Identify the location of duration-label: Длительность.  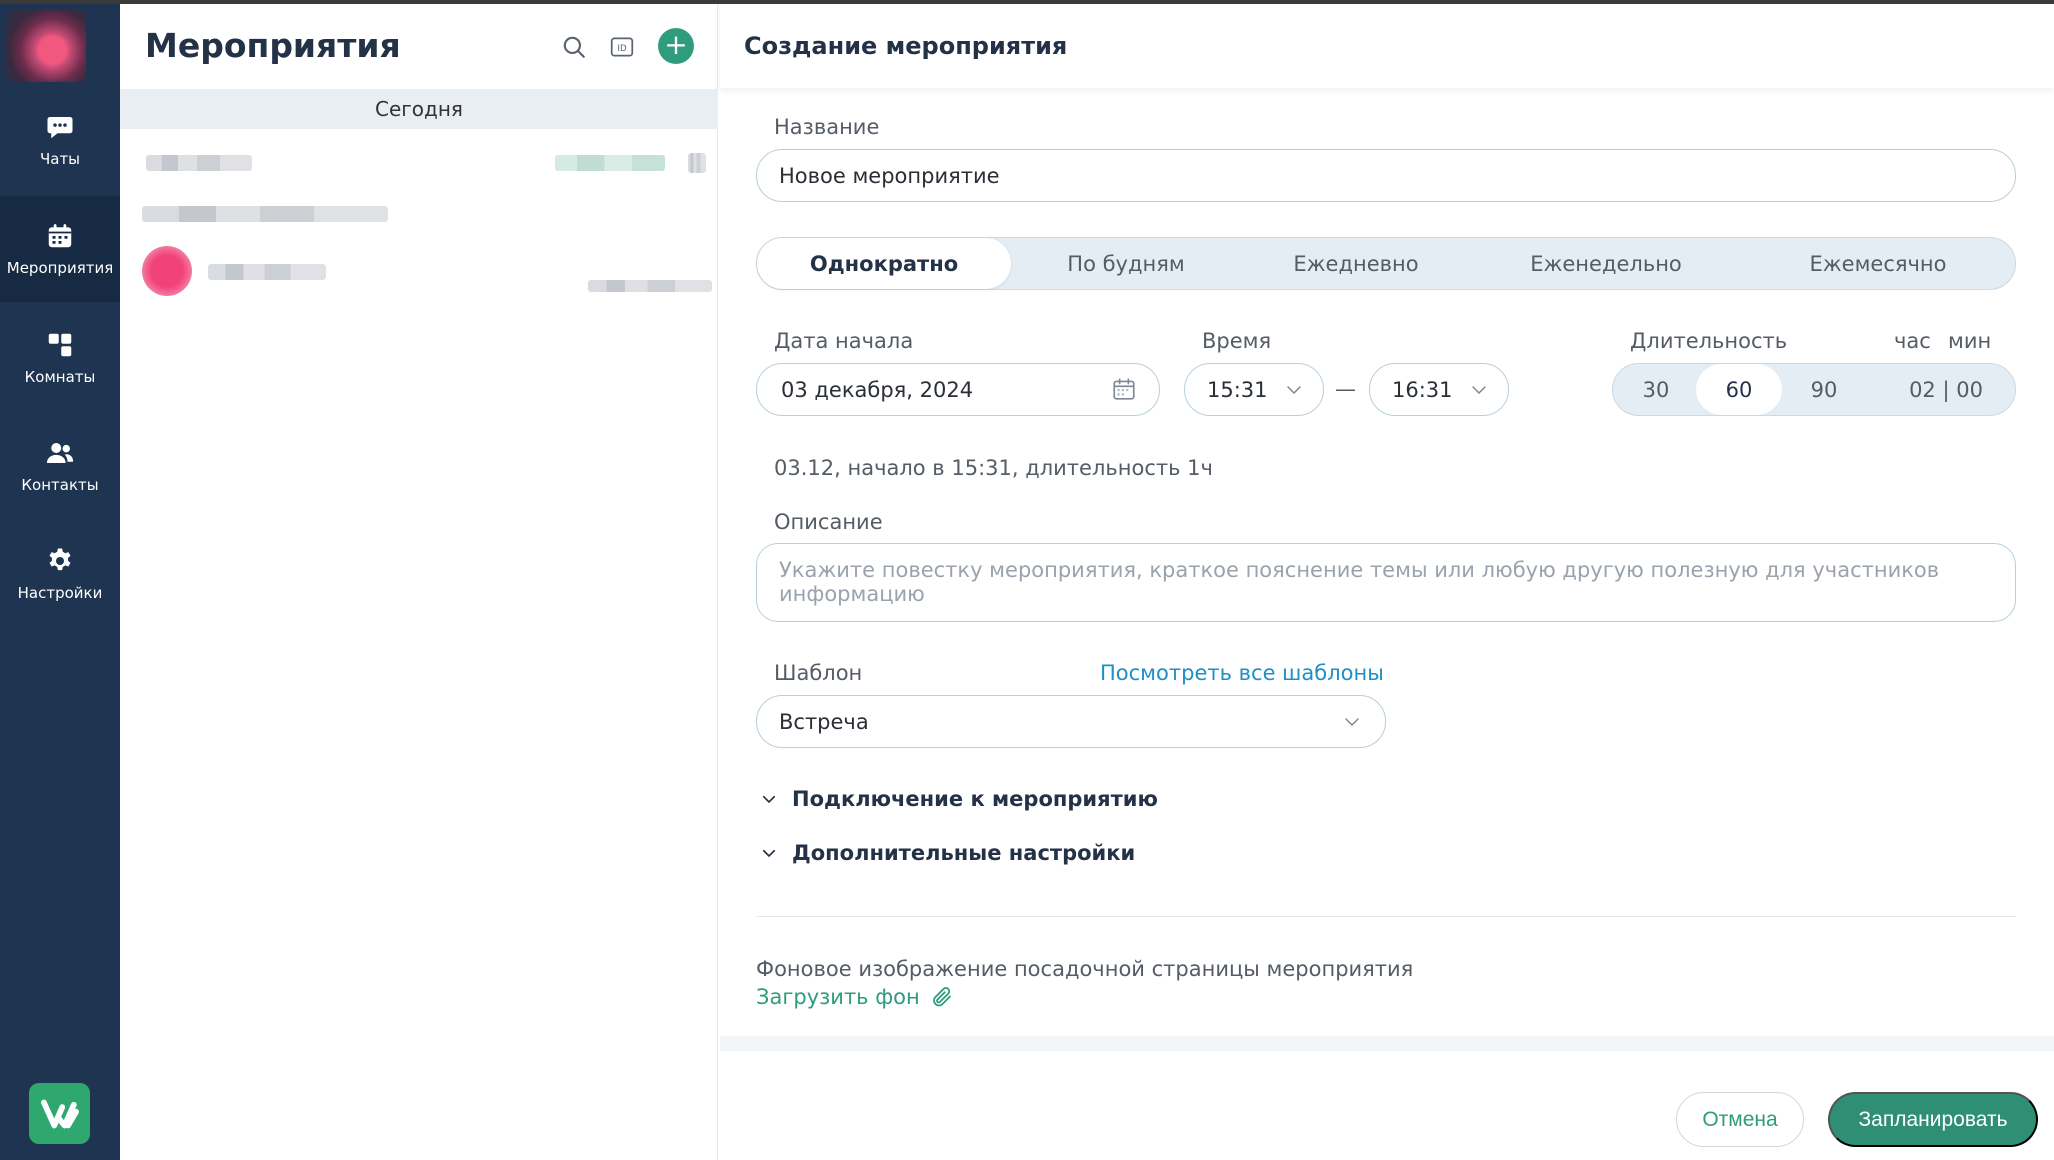
(1709, 341).